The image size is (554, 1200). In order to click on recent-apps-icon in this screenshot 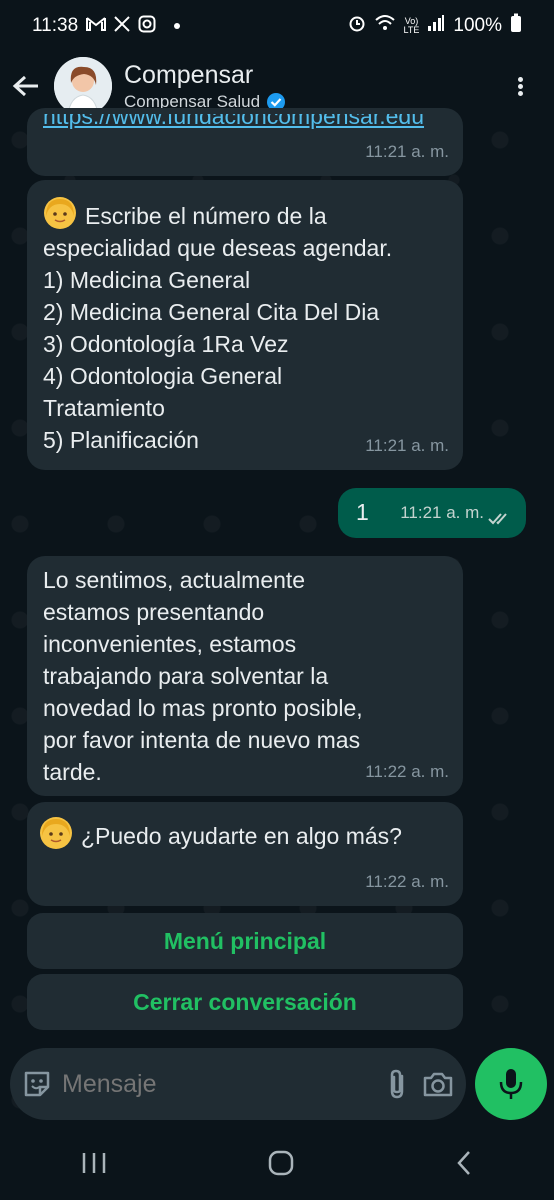, I will do `click(93, 1162)`.